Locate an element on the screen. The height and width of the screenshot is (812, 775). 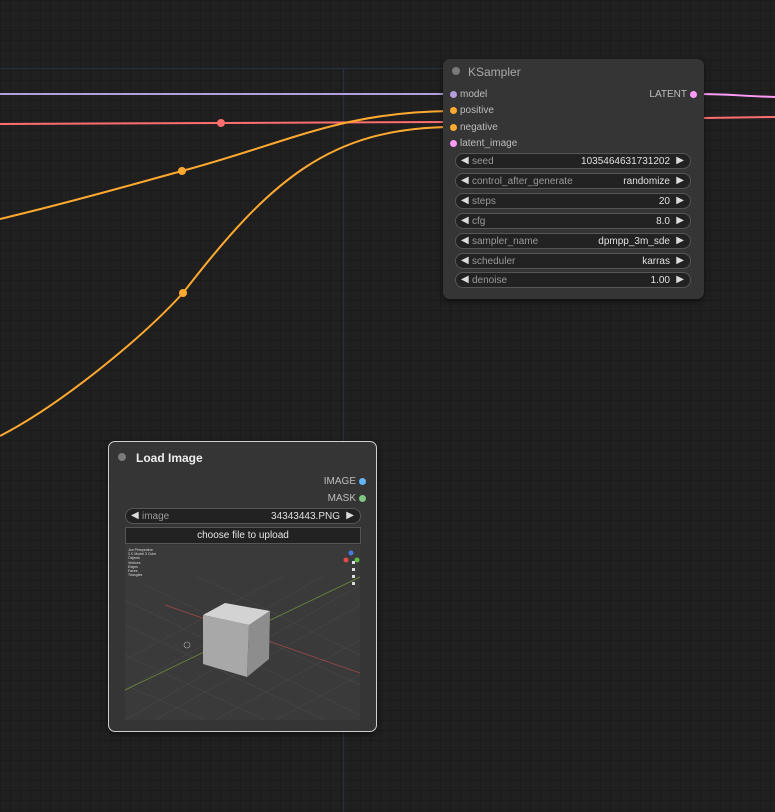
widget-value: 34343443.PNG is located at coordinates (305, 516).